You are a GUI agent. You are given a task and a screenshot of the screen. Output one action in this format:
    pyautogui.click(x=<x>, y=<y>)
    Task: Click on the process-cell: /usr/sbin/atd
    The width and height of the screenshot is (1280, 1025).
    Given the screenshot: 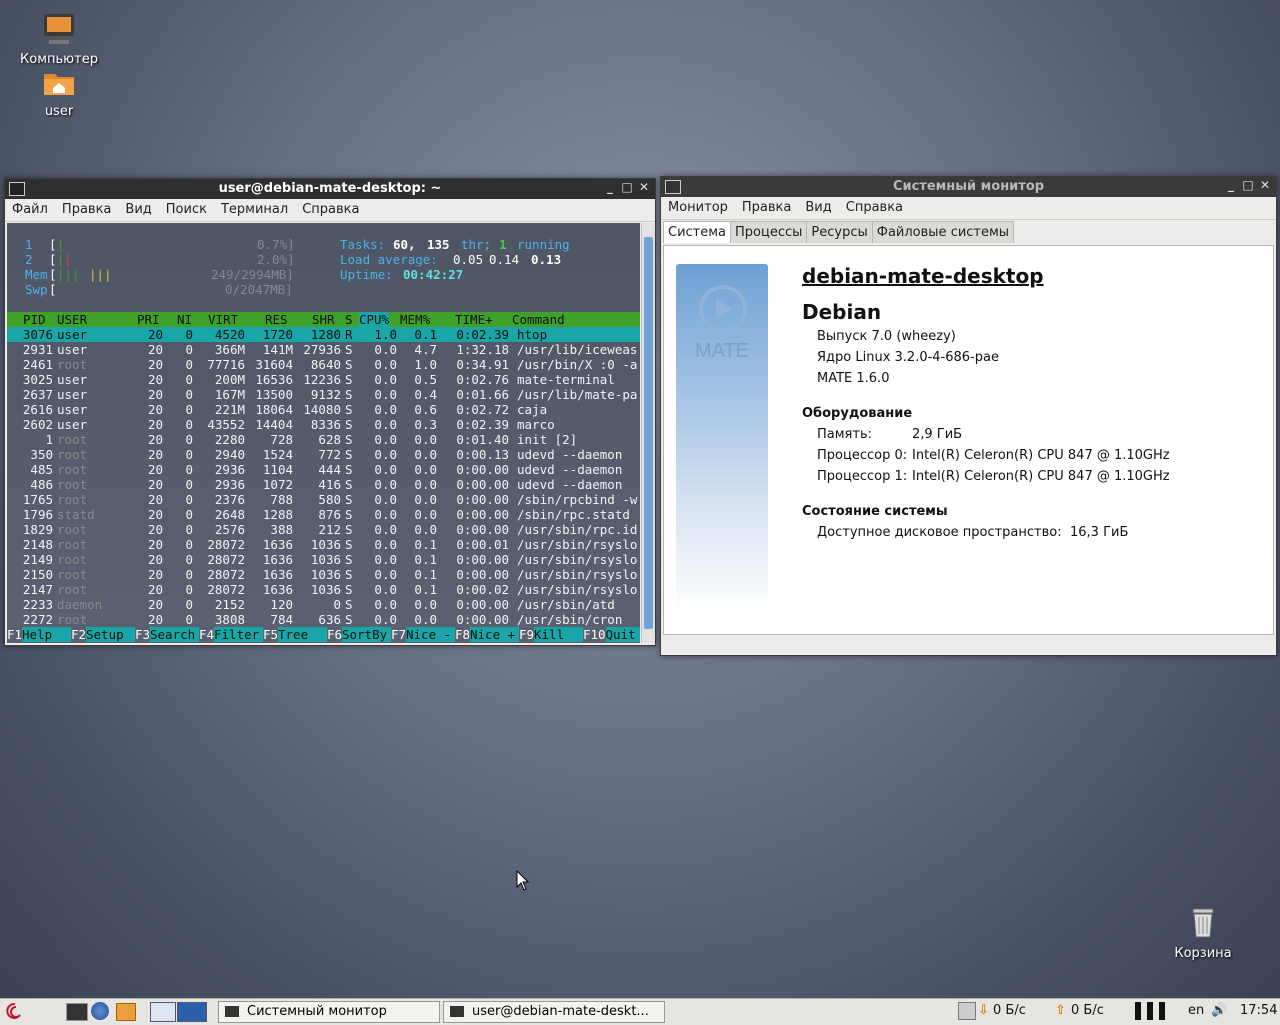 What is the action you would take?
    pyautogui.click(x=566, y=604)
    